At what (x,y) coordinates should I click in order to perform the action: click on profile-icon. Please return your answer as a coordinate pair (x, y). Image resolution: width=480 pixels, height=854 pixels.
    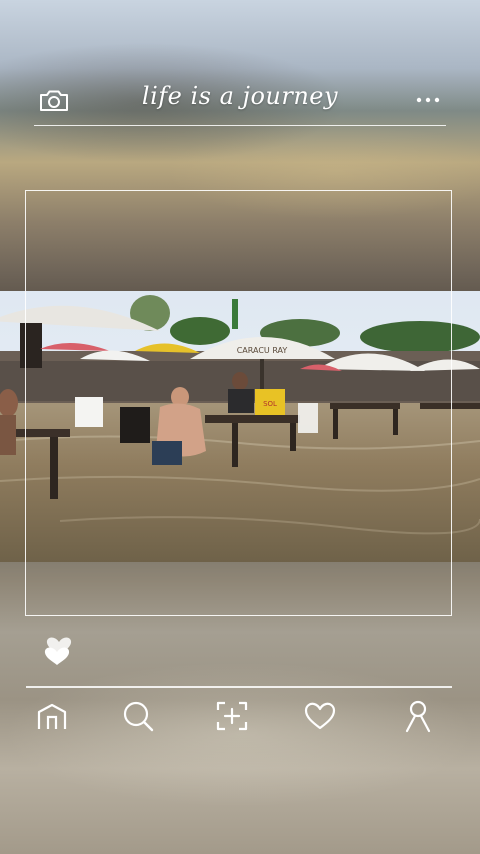
    Looking at the image, I should click on (418, 716).